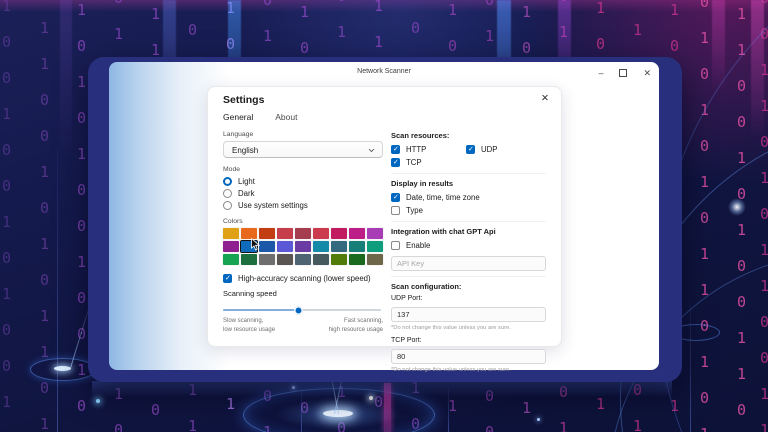  I want to click on slider-fill, so click(261, 310).